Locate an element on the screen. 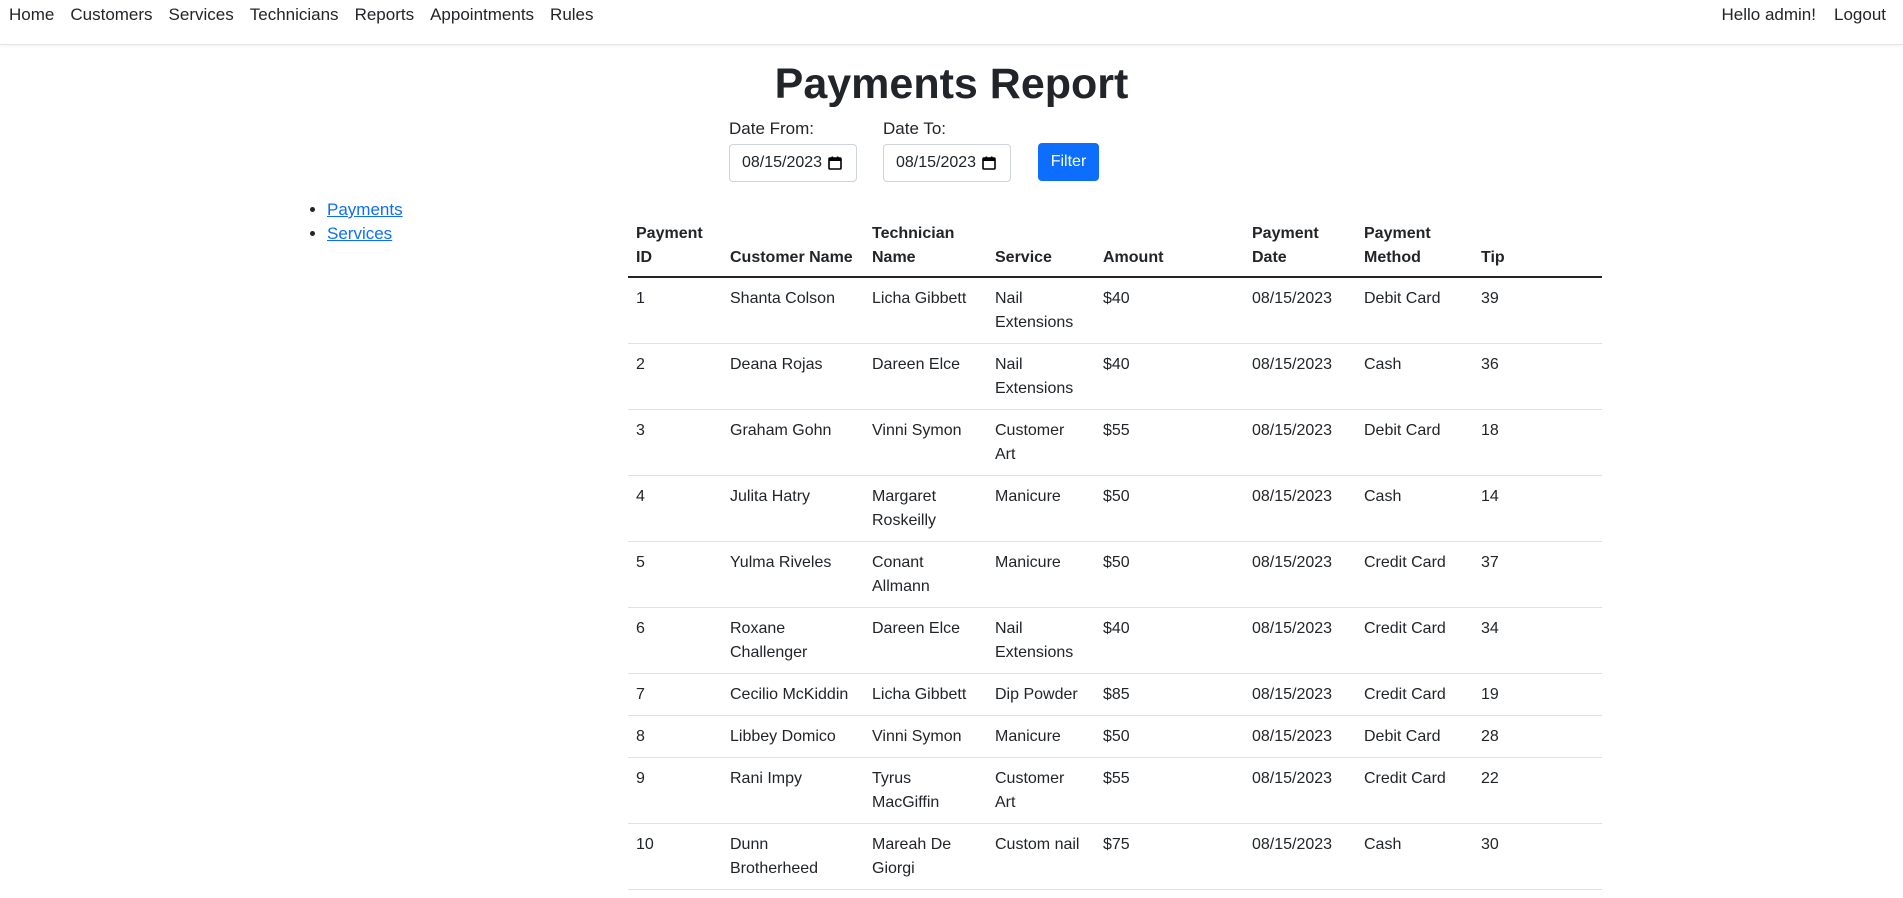 This screenshot has width=1903, height=898. cell-payment-id: 7 is located at coordinates (675, 694).